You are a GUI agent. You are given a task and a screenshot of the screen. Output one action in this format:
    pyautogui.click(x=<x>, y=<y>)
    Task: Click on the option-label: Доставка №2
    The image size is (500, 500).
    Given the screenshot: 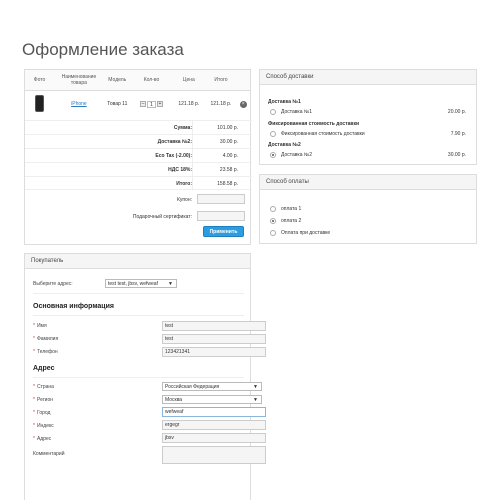 What is the action you would take?
    pyautogui.click(x=297, y=155)
    